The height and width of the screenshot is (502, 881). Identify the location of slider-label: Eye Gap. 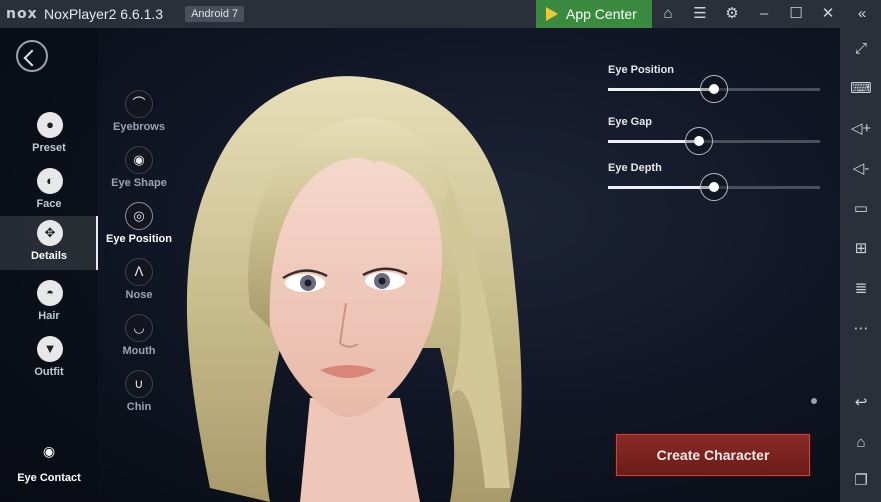
(630, 122).